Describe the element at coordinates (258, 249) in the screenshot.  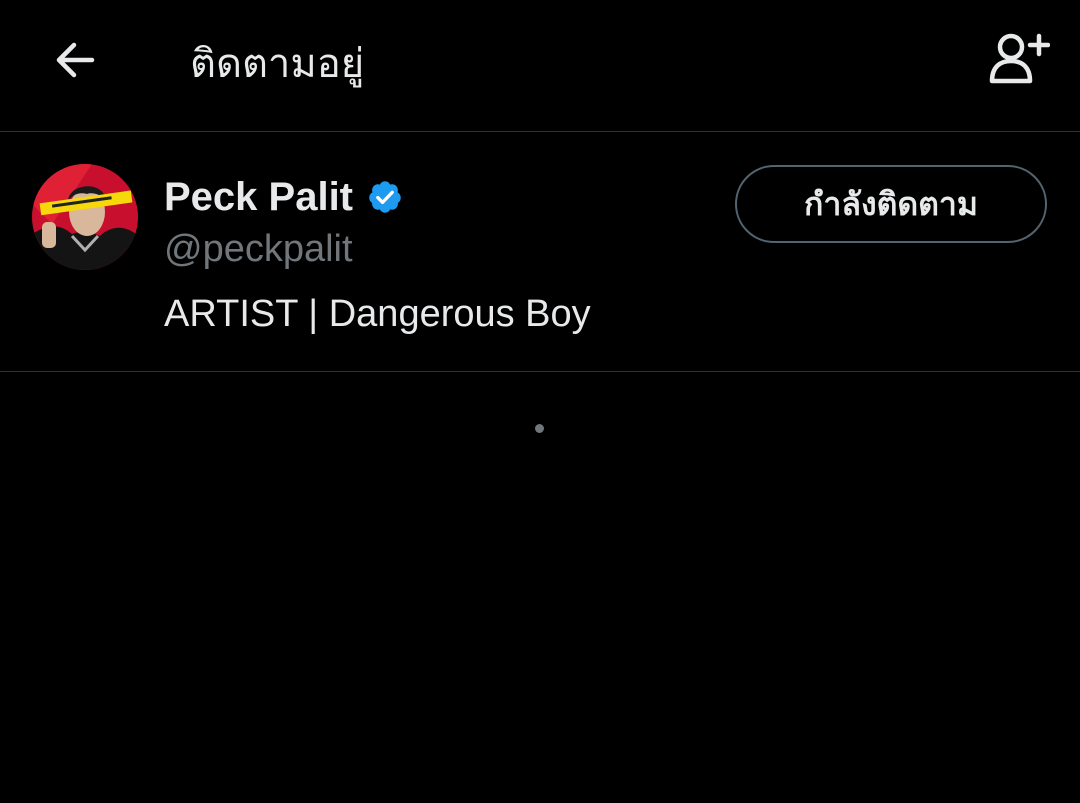
I see `user-handle: @peckpalit` at that location.